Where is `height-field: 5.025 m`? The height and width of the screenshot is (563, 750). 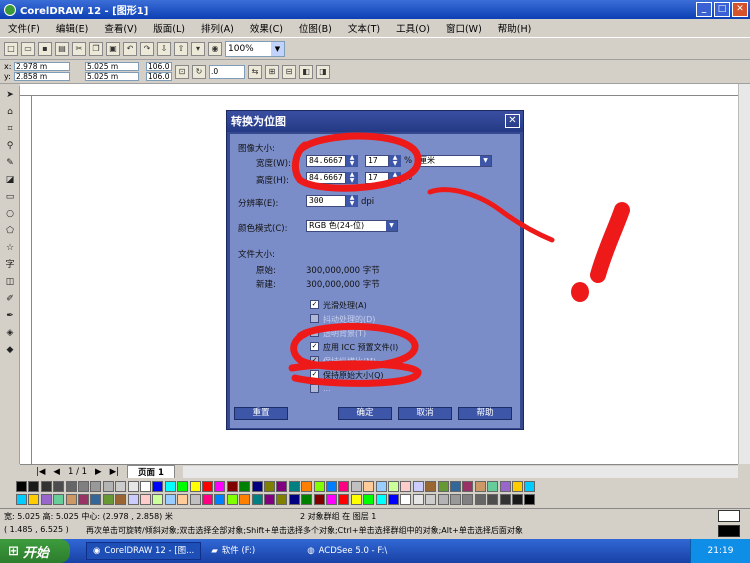
height-field: 5.025 m is located at coordinates (112, 76).